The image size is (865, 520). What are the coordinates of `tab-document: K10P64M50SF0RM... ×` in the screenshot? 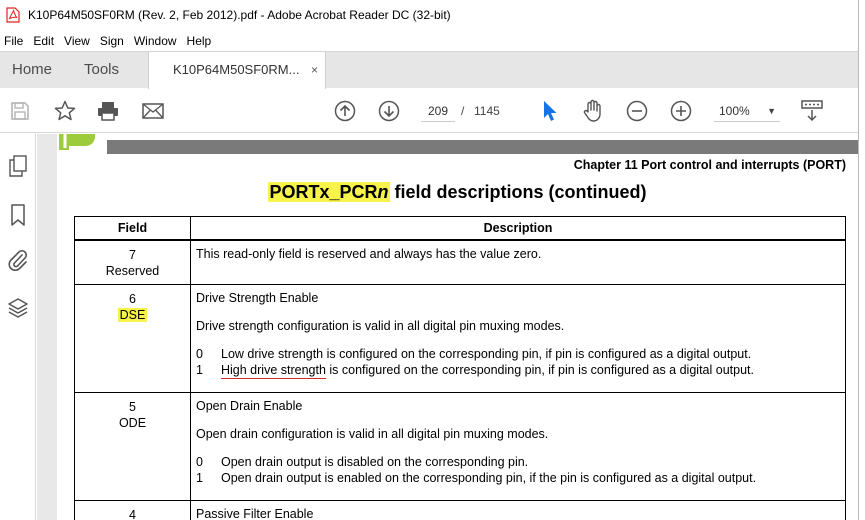 It's located at (237, 71).